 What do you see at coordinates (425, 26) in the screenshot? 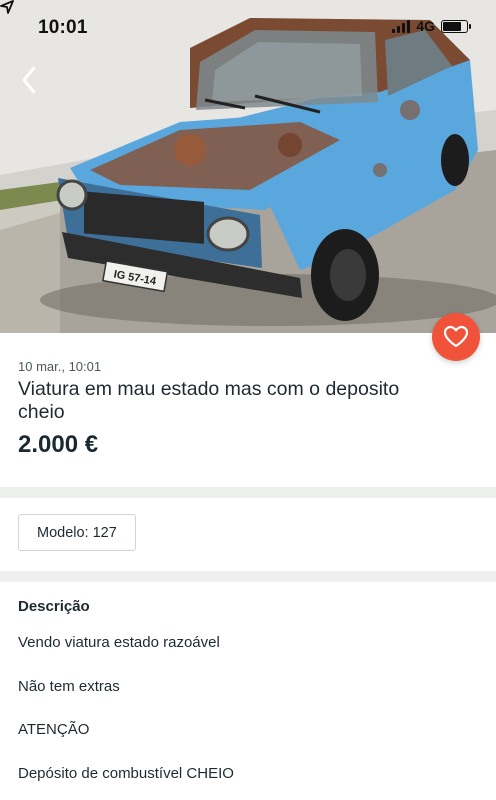
I see `network-type: 4G` at bounding box center [425, 26].